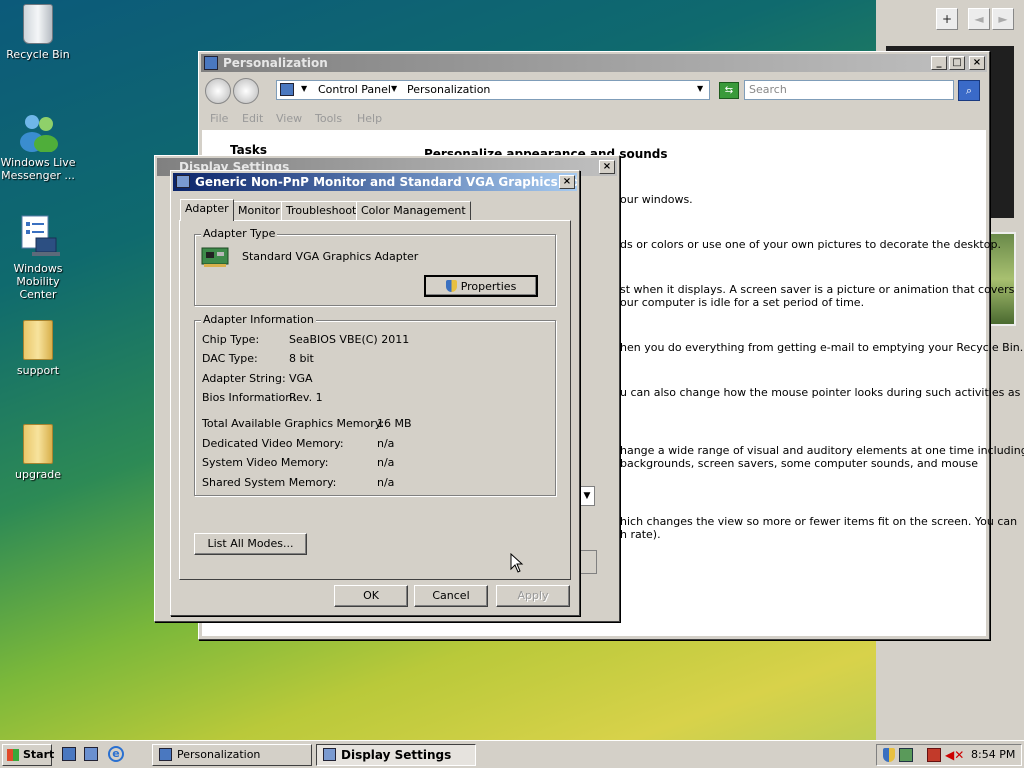  Describe the element at coordinates (69, 754) in the screenshot. I see `show-desktop-icon` at that location.